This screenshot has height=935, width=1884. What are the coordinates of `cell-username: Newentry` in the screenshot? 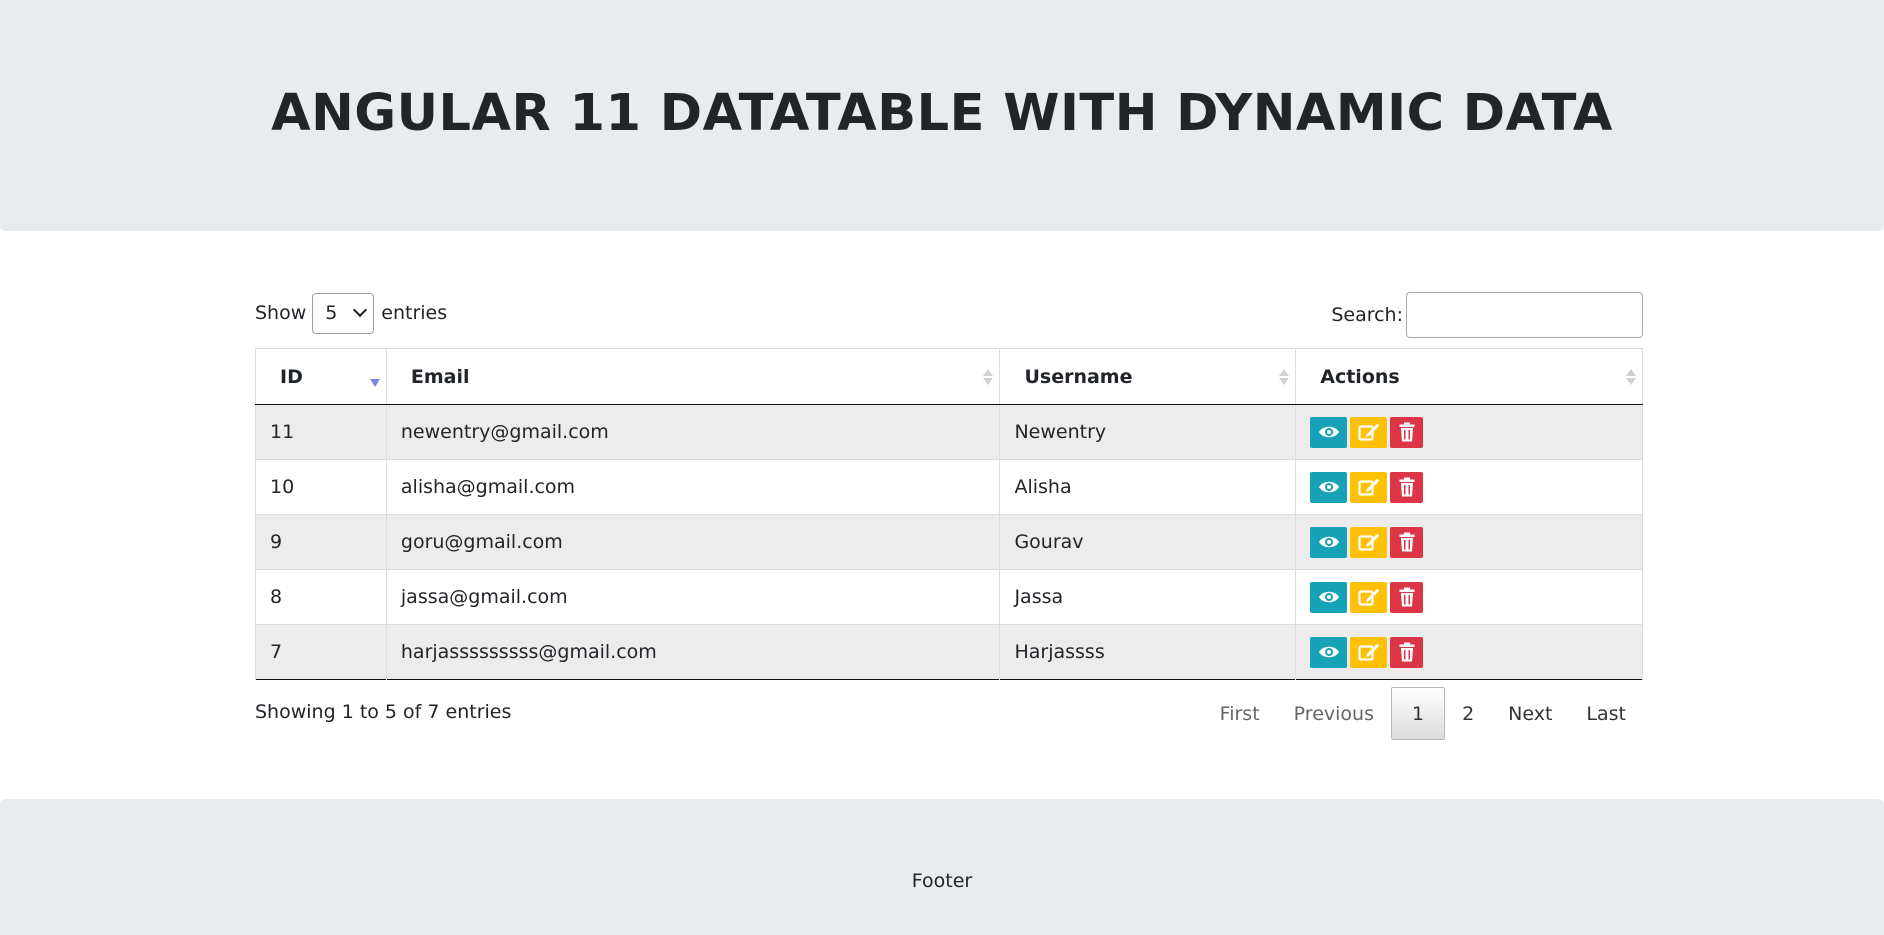 It's located at (1148, 432).